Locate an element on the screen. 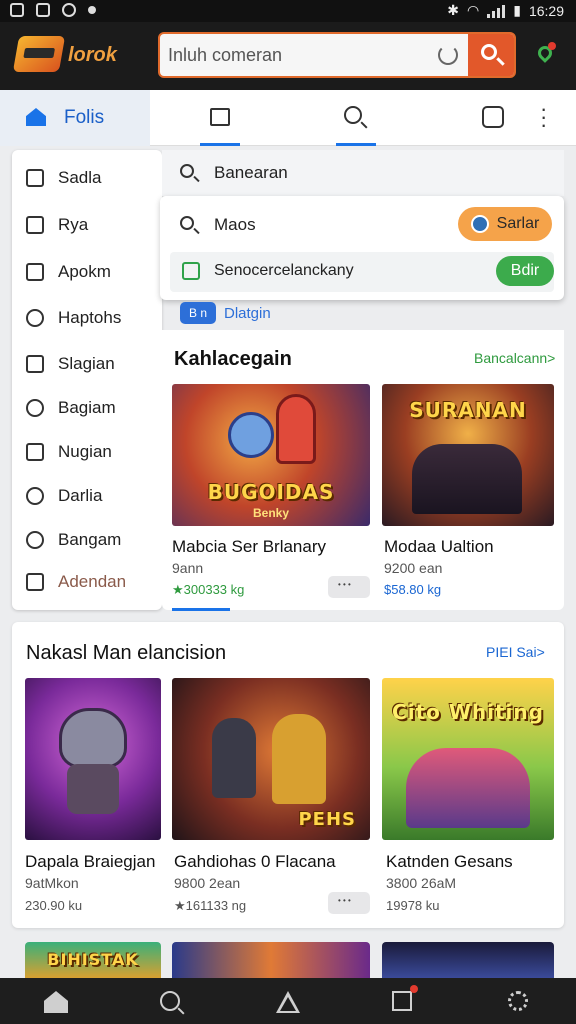  nav-home-icon is located at coordinates (56, 1002).